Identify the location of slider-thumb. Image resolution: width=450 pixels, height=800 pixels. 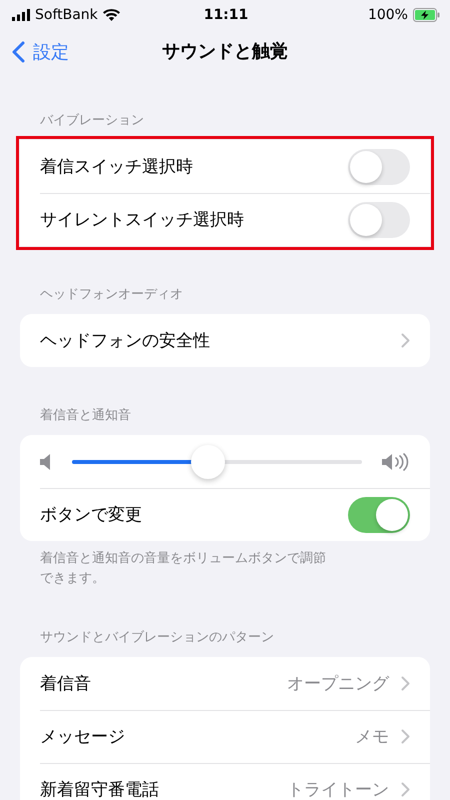
(208, 461).